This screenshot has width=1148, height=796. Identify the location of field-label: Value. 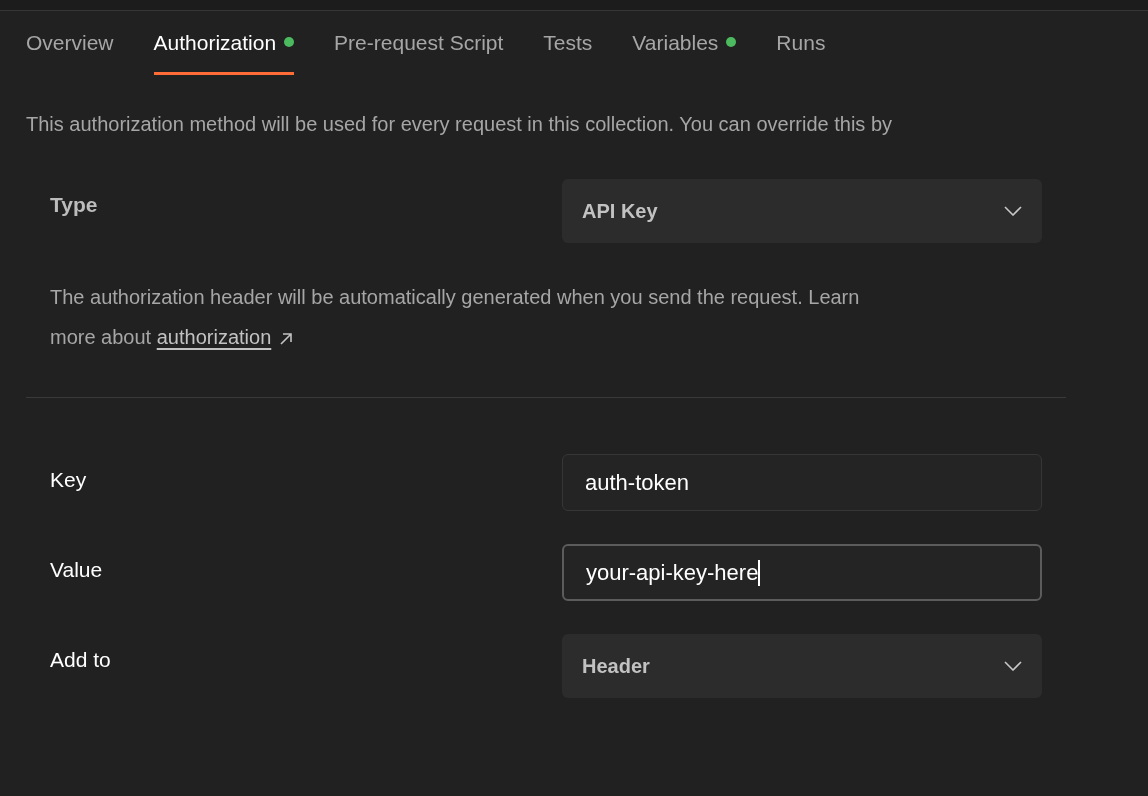
(77, 570).